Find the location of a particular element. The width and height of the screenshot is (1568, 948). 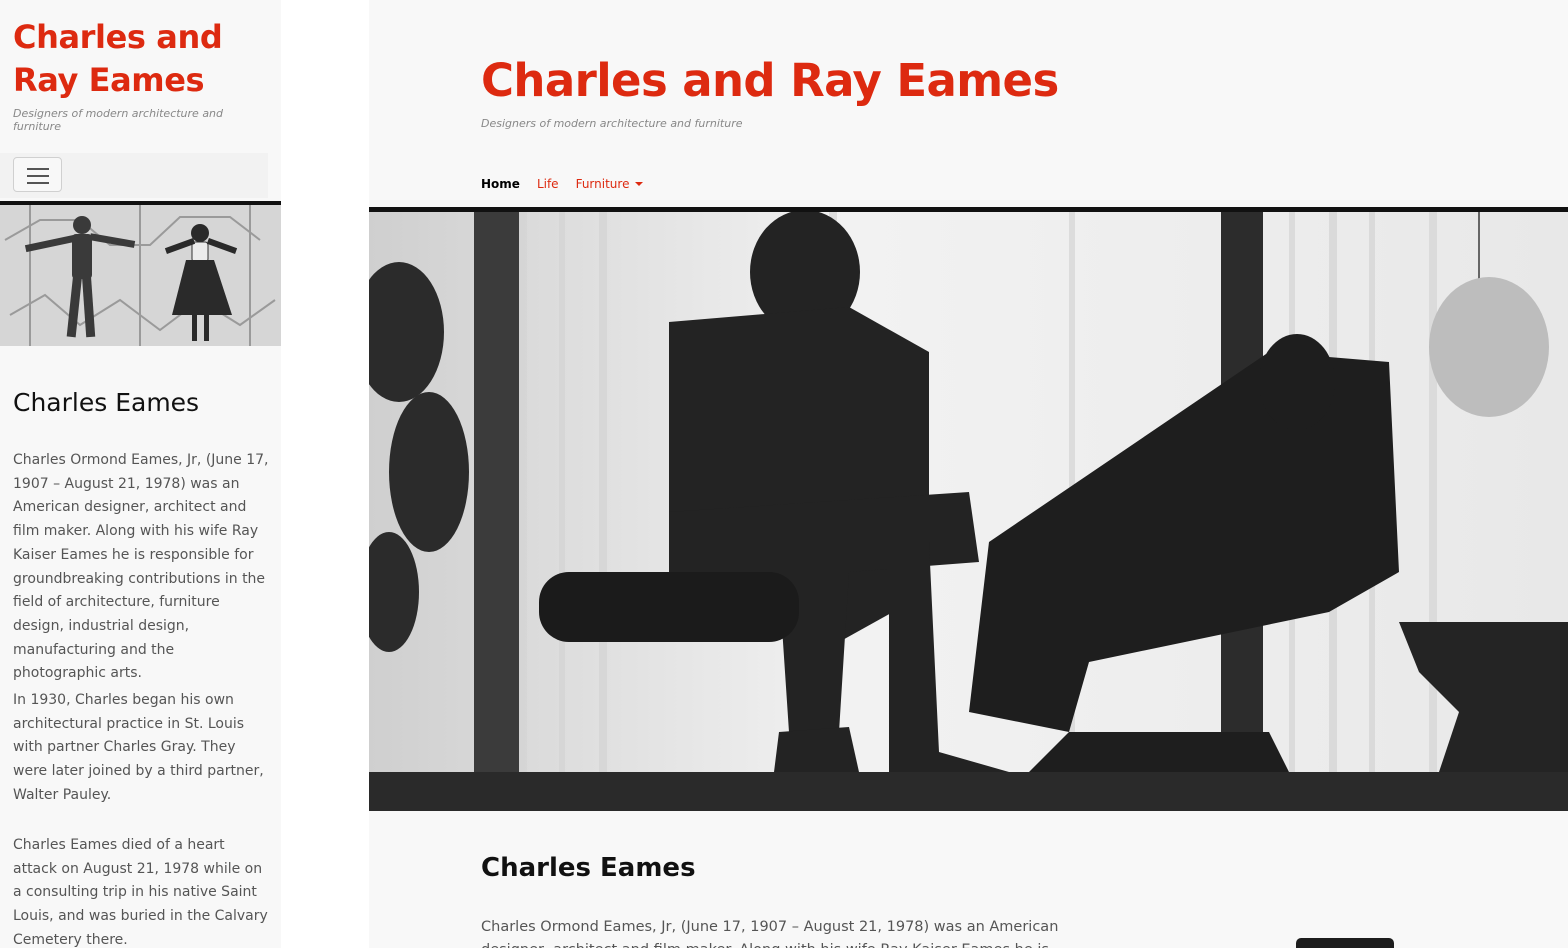

main-nav: Home Life Furniture is located at coordinates (562, 184).